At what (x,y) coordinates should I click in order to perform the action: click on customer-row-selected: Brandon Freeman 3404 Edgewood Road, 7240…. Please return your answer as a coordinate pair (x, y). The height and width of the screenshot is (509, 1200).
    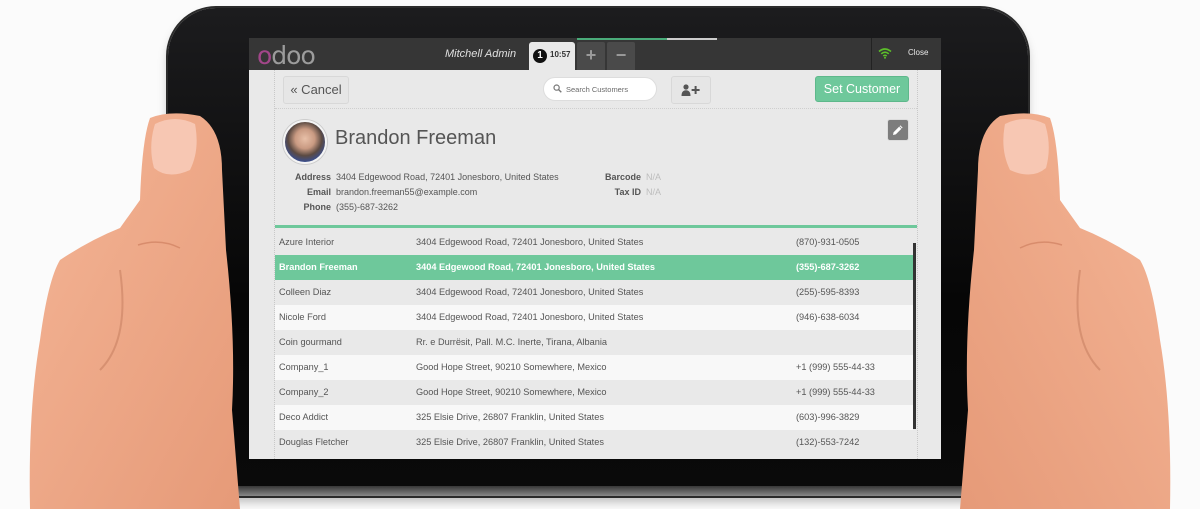
    Looking at the image, I should click on (594, 267).